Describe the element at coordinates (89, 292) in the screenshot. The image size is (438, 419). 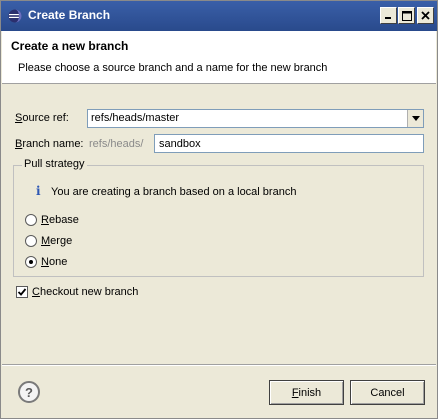
I see `checkout-label-rest: heckout new branch` at that location.